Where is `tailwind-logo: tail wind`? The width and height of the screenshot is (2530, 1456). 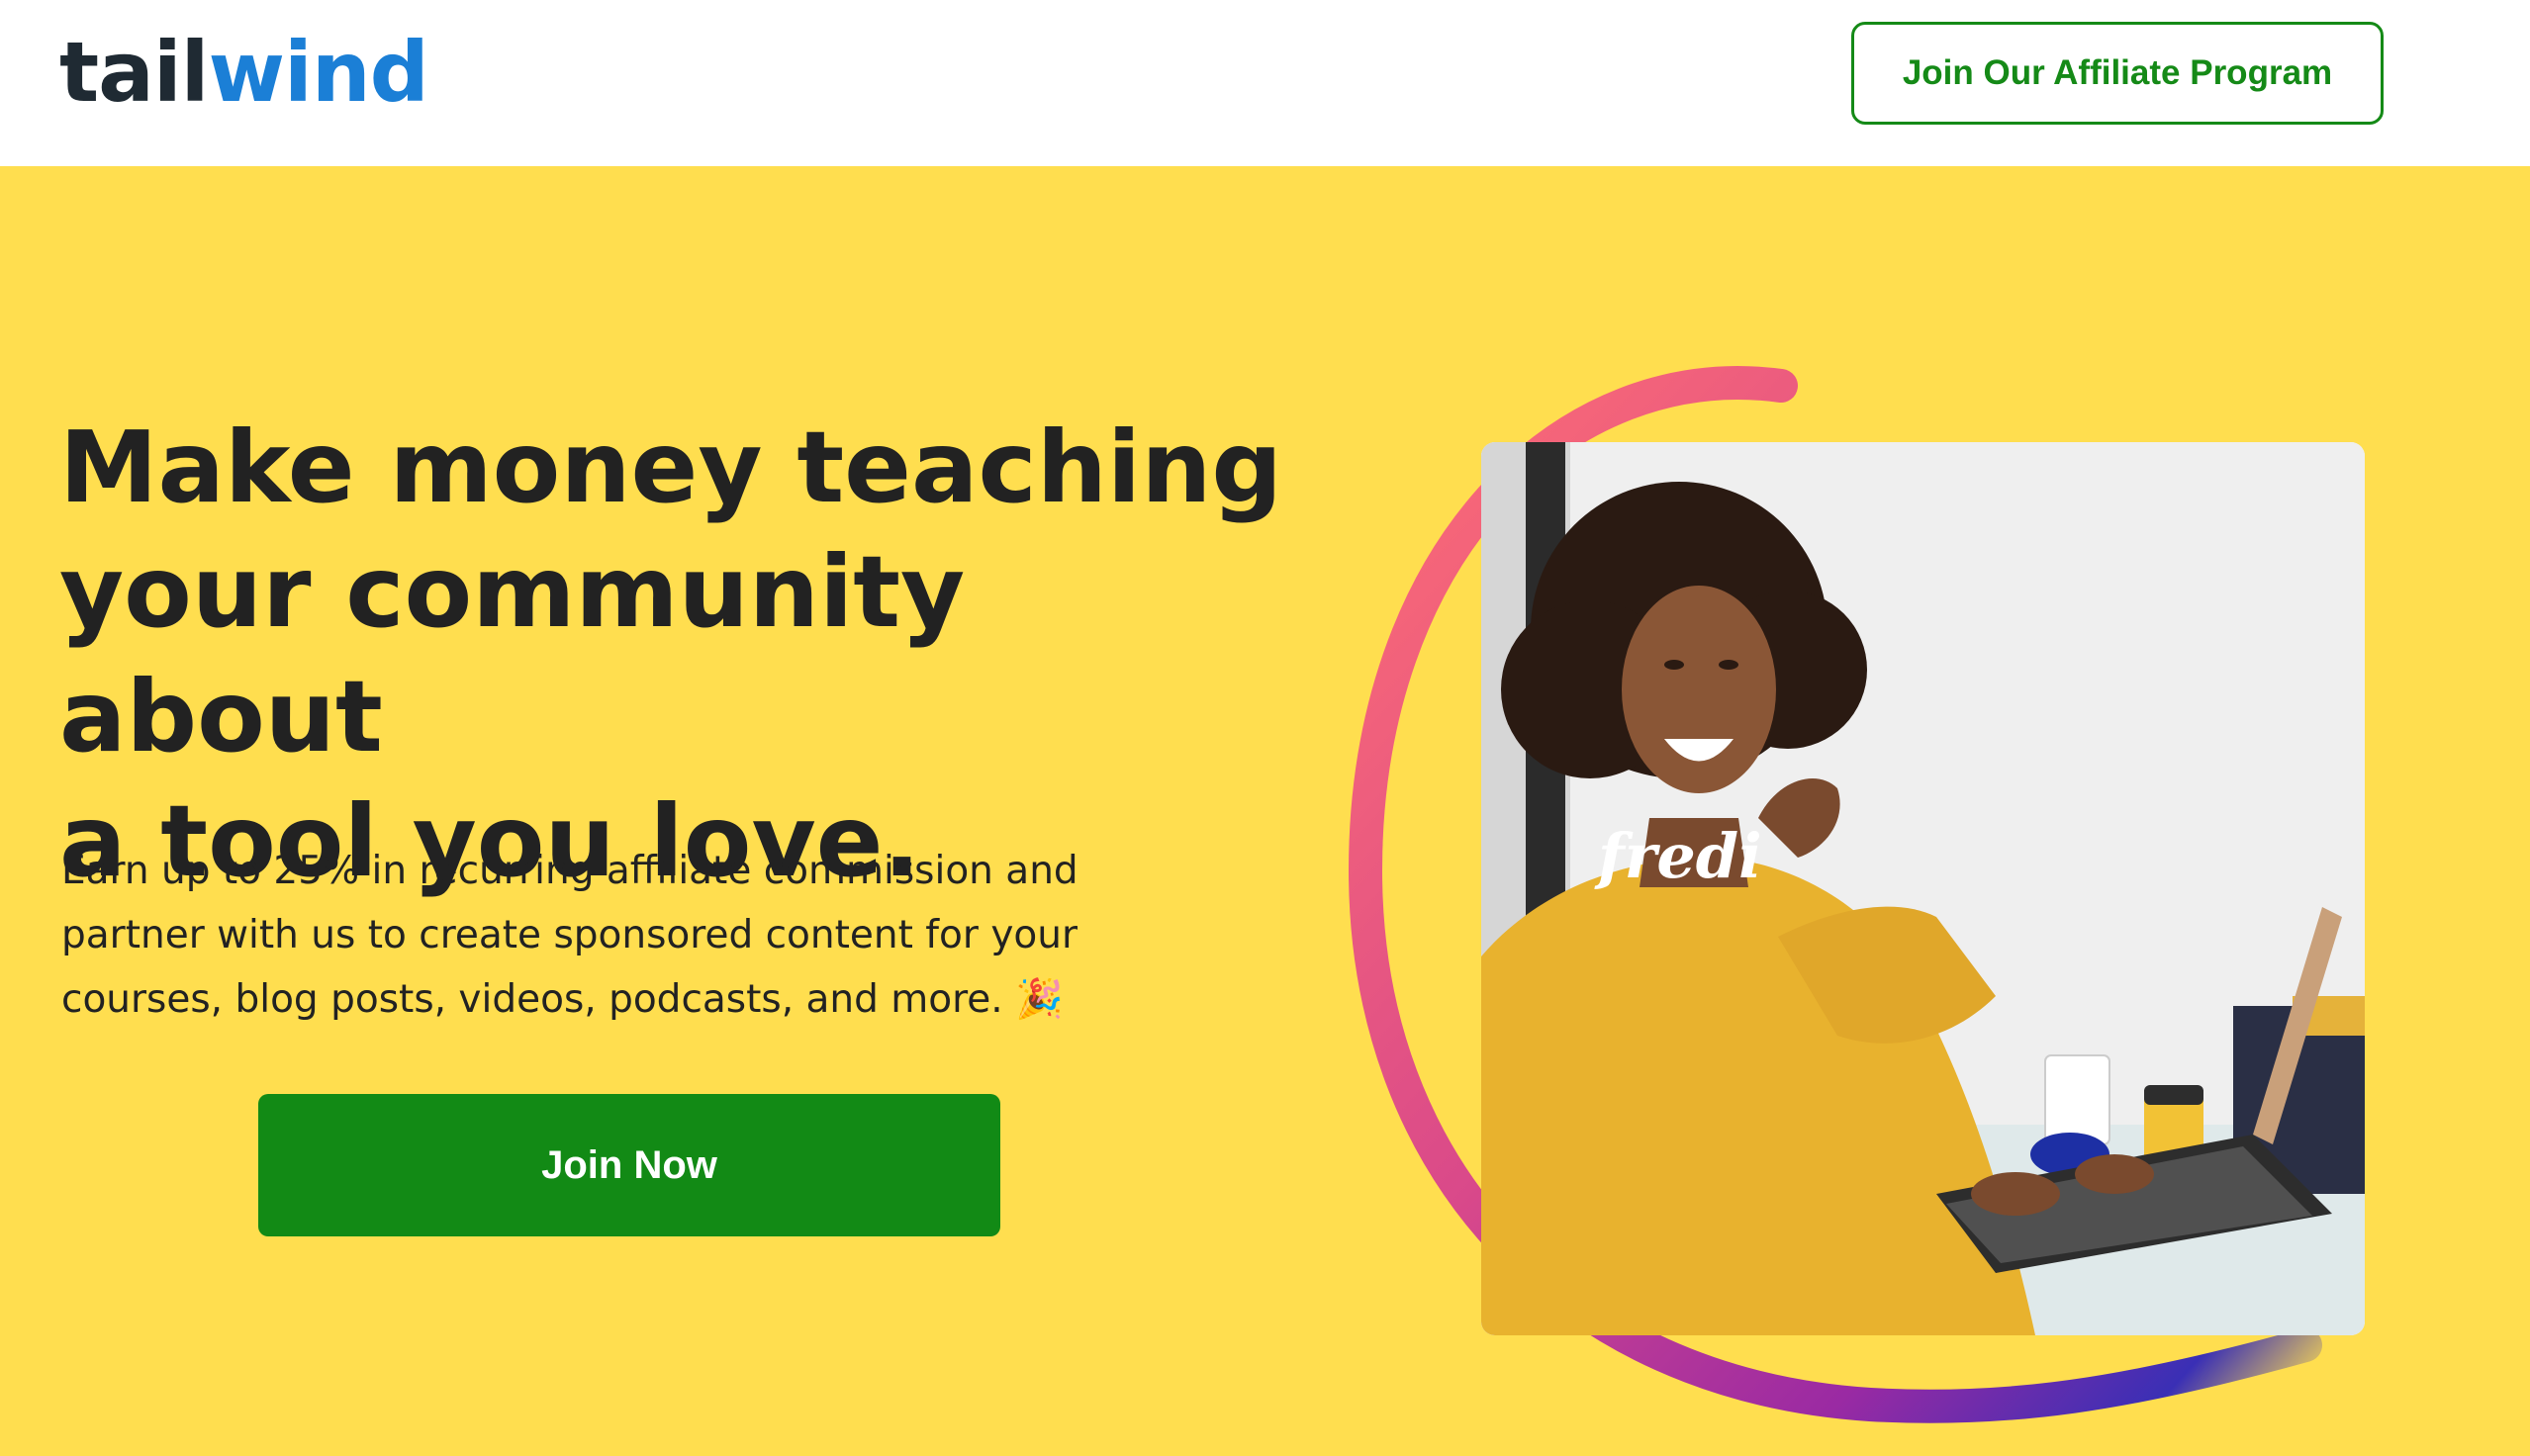
tailwind-logo: tail wind is located at coordinates (244, 72).